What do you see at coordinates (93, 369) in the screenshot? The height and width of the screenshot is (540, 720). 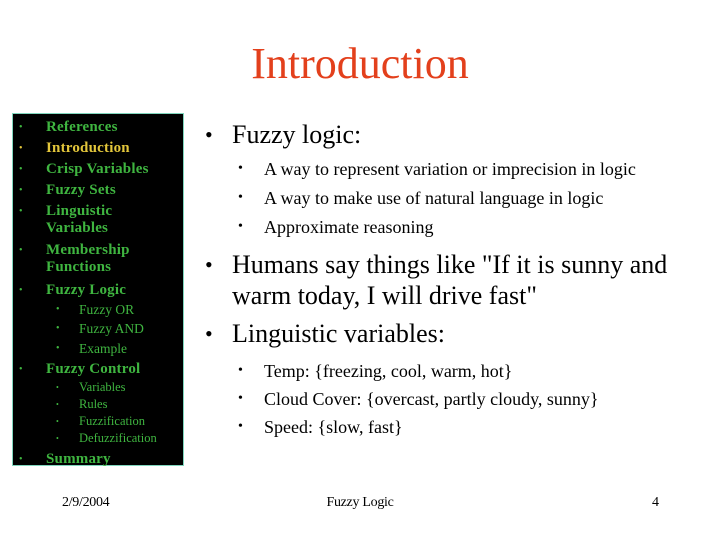 I see `sidebar-item-label: Fuzzy Control` at bounding box center [93, 369].